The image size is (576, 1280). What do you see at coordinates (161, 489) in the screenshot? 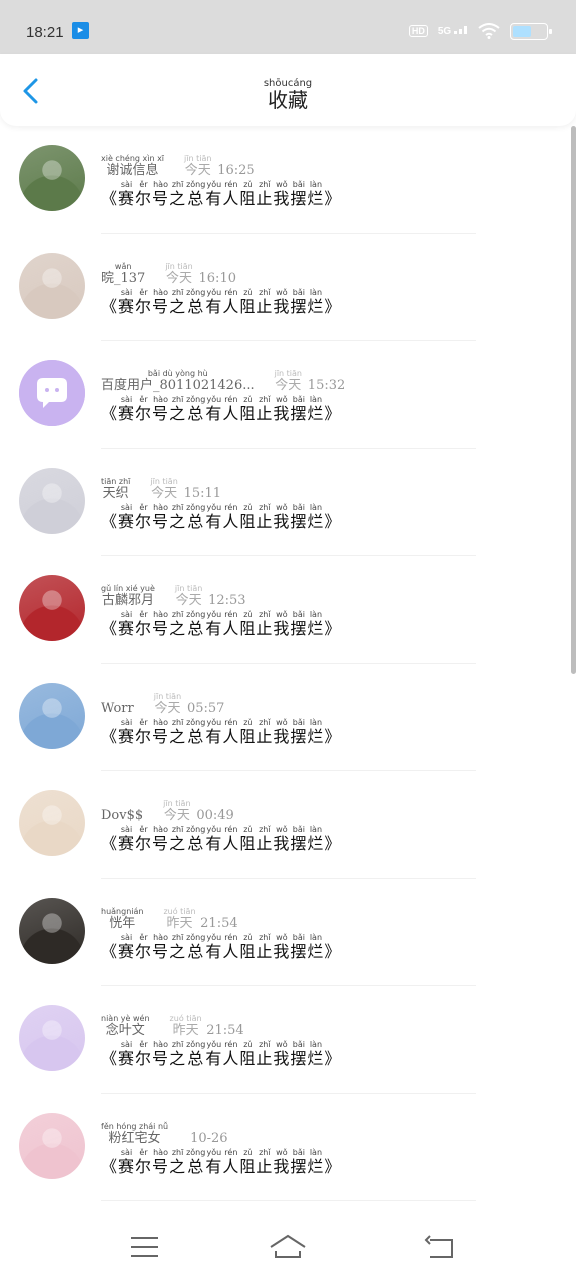
I see `item-header: 天织tiān zhī 今天jīn tiān 15:11` at bounding box center [161, 489].